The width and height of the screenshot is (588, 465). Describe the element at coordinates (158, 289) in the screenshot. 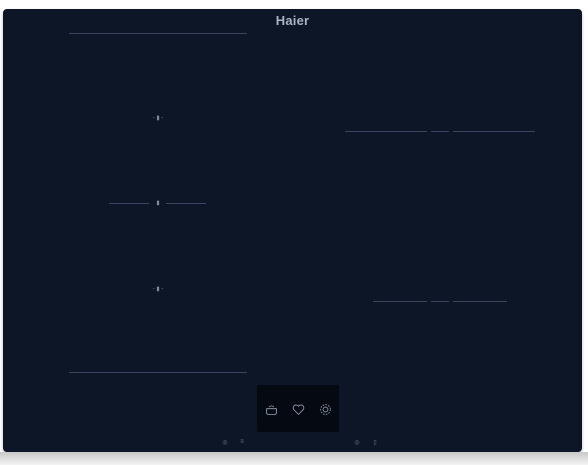

I see `zone-bottom-marker-icon: - ▮ -` at that location.